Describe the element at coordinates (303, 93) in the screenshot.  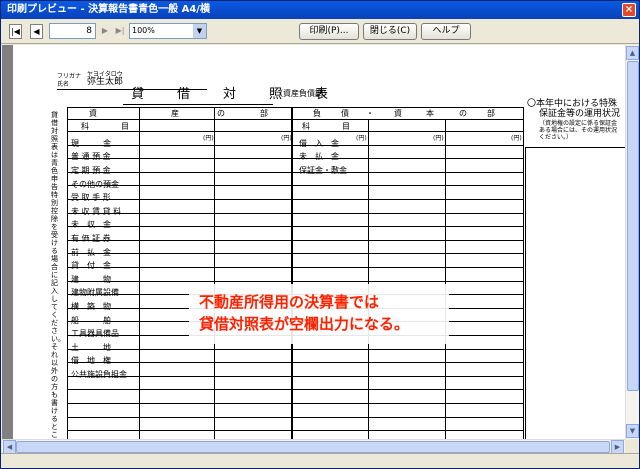
I see `report-subtitle: （資産負債調）` at that location.